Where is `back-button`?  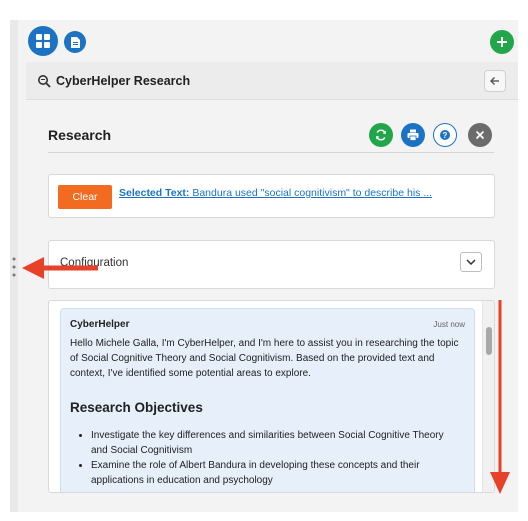
back-button is located at coordinates (495, 81).